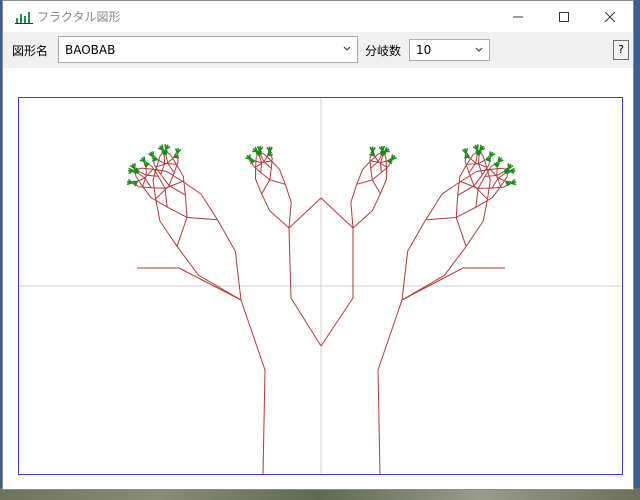  I want to click on toolbar: 図形名 BAOBAB 分岐数 10 ?, so click(318, 50).